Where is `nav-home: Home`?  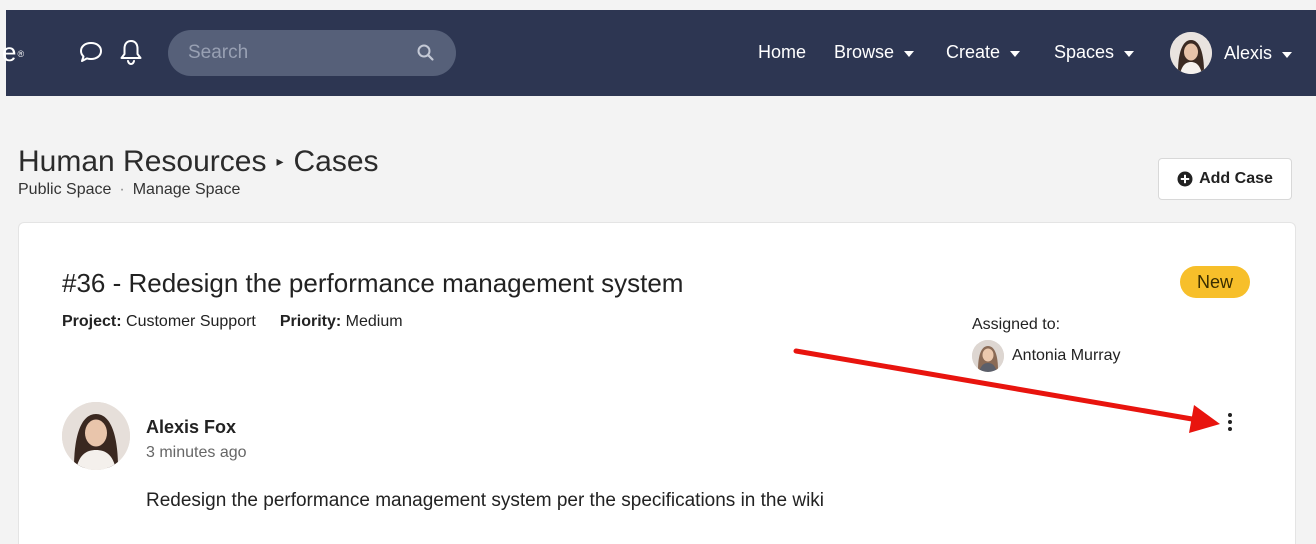 nav-home: Home is located at coordinates (782, 52).